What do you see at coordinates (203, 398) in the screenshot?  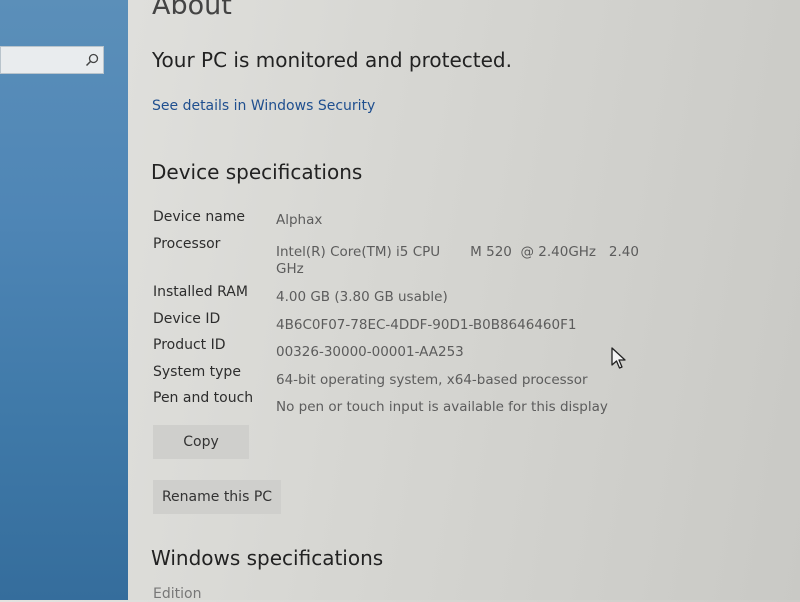 I see `spec-label-pen-touch: Pen and touch` at bounding box center [203, 398].